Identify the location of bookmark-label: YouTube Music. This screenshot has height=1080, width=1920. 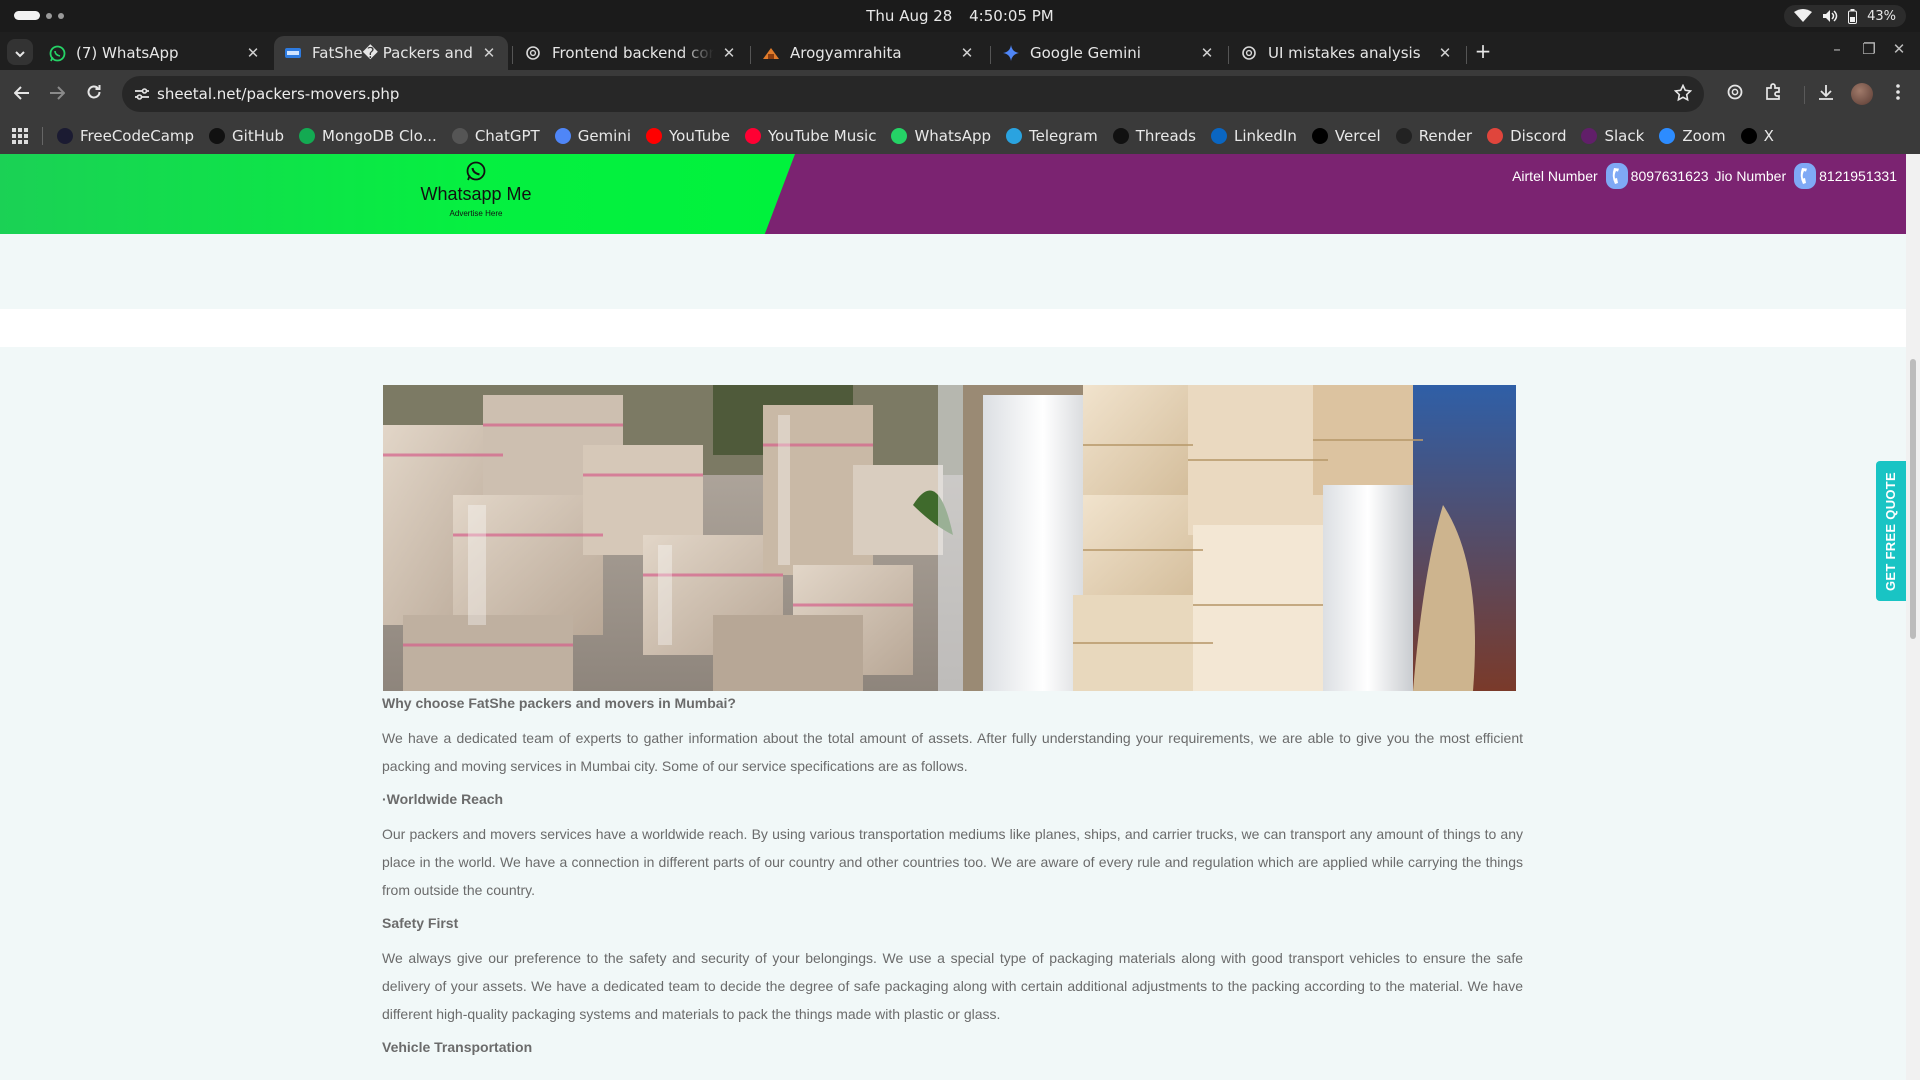
(822, 136).